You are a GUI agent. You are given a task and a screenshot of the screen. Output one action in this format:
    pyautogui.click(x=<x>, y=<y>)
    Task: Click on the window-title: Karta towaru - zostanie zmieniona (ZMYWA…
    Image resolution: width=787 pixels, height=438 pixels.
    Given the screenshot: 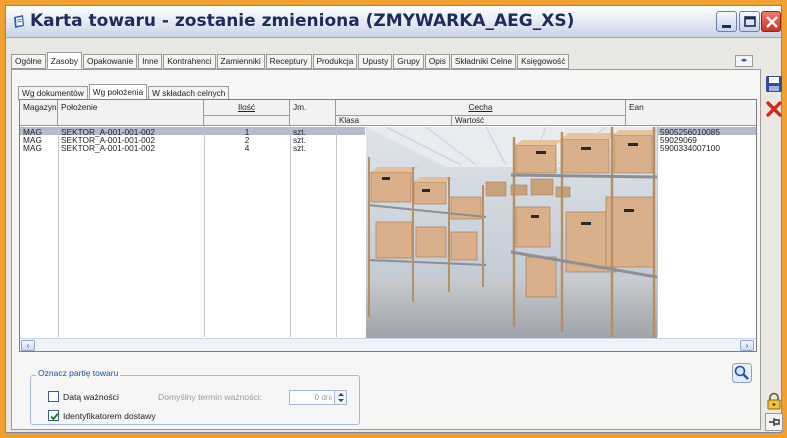 What is the action you would take?
    pyautogui.click(x=302, y=21)
    